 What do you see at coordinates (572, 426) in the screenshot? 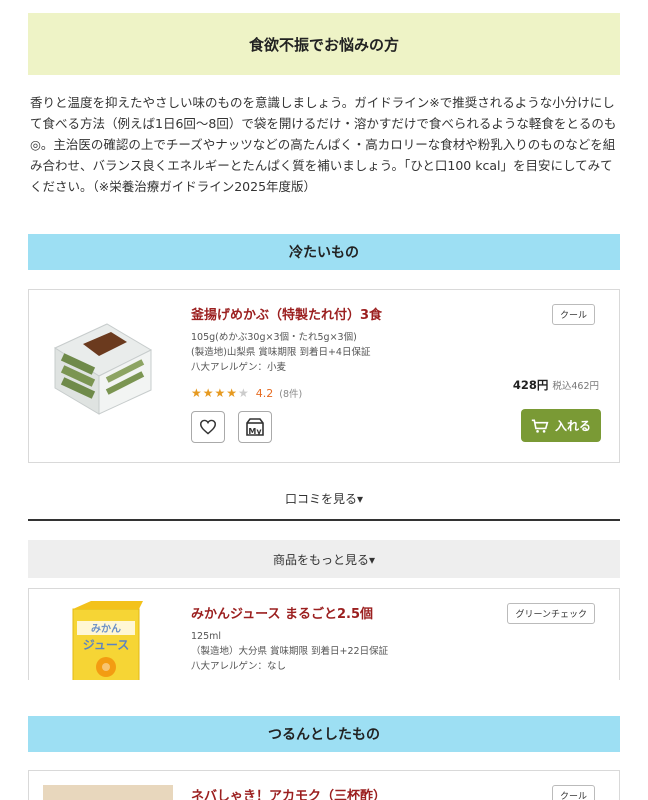
I see `add-to-cart-label: 入れる` at bounding box center [572, 426].